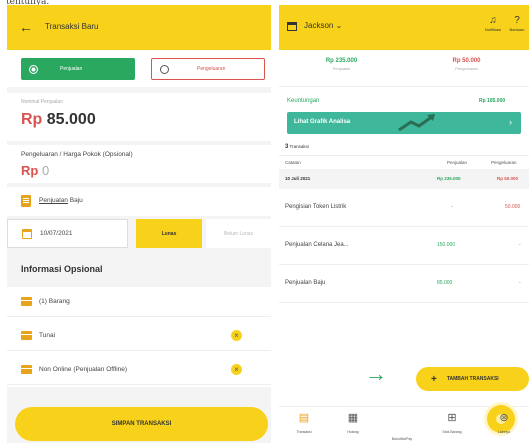  Describe the element at coordinates (404, 284) in the screenshot. I see `table-row: Penjualan Baju 85.000 -` at that location.